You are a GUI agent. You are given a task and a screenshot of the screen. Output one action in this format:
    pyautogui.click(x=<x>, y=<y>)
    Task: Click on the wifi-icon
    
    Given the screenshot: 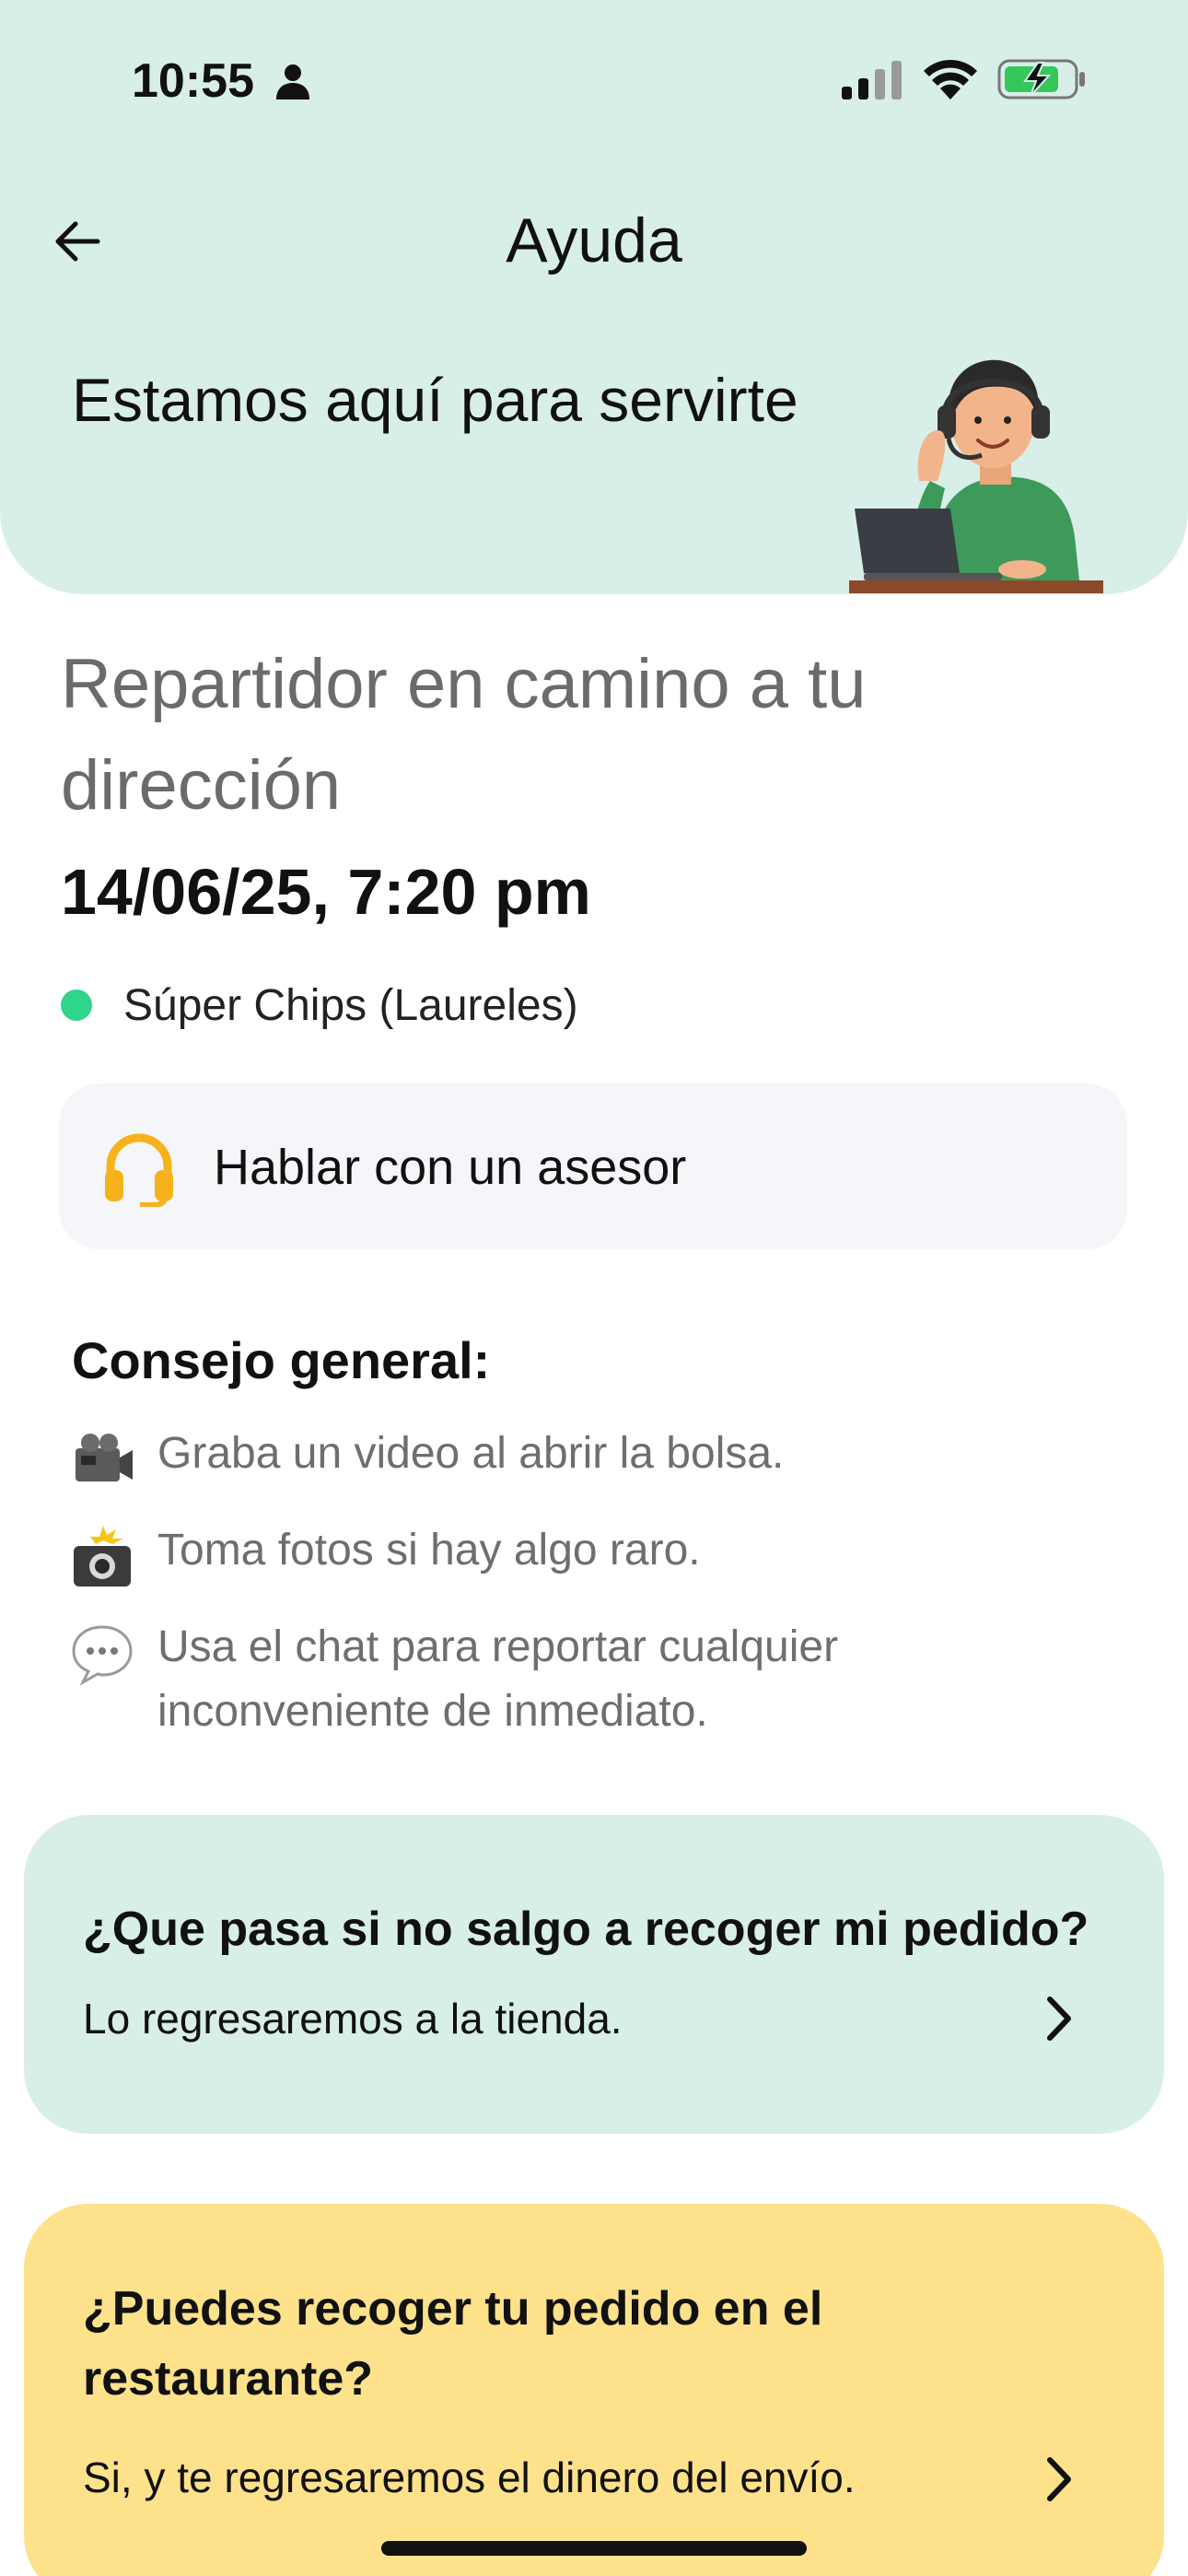 What is the action you would take?
    pyautogui.click(x=951, y=79)
    